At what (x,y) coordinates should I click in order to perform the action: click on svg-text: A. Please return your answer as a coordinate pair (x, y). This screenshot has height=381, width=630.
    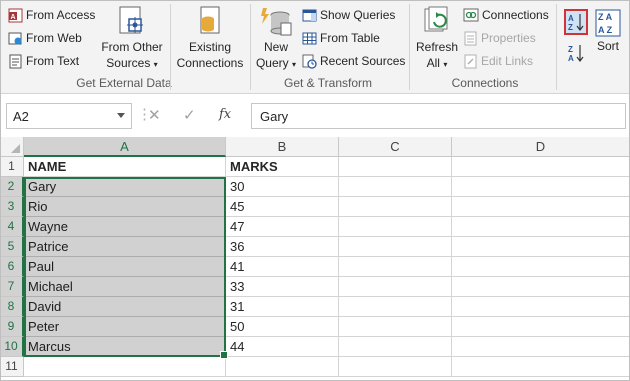
    Looking at the image, I should click on (571, 58).